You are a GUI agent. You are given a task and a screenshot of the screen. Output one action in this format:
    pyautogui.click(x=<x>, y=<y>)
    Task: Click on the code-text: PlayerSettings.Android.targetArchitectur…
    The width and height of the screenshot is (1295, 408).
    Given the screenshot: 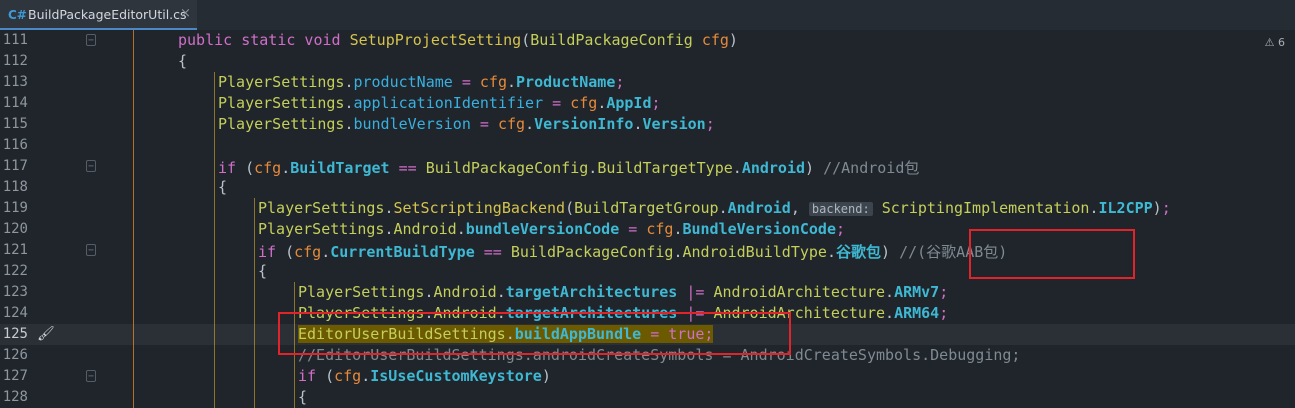 What is the action you would take?
    pyautogui.click(x=623, y=292)
    